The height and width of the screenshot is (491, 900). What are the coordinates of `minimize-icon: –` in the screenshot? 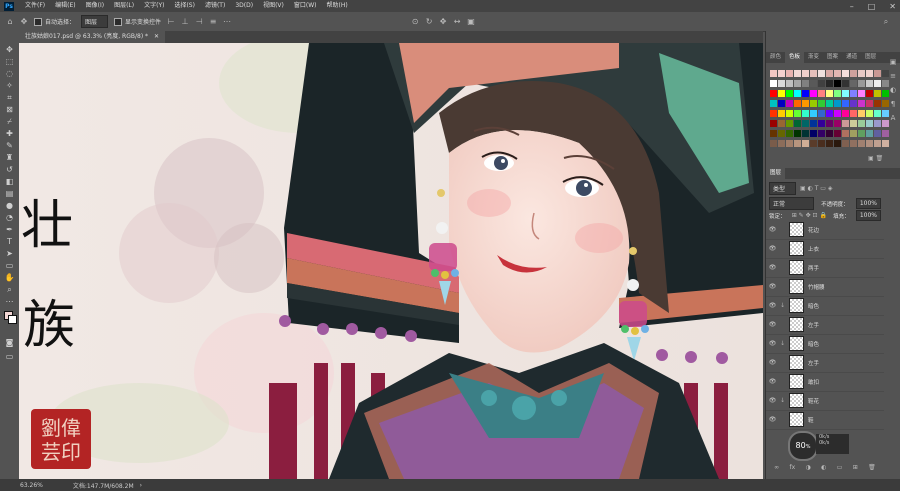 It's located at (852, 6).